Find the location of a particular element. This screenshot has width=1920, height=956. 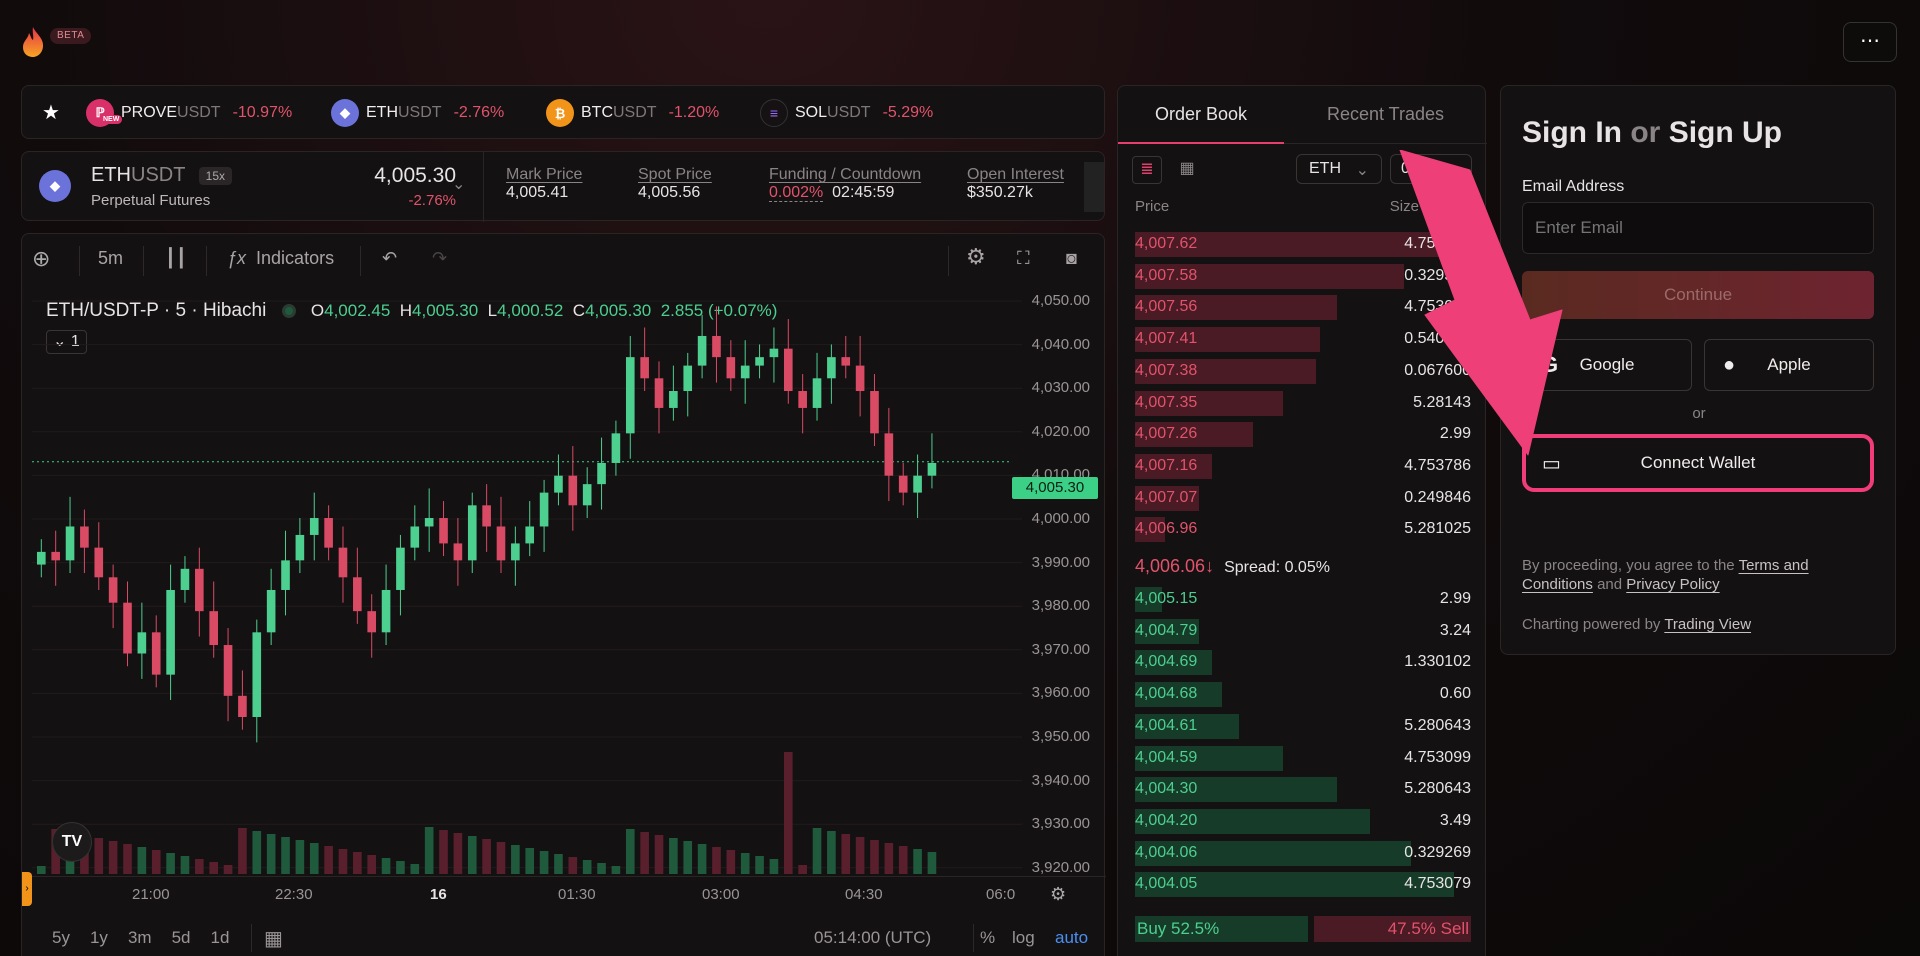

book-view-grid-icon: ▦ is located at coordinates (1187, 170).